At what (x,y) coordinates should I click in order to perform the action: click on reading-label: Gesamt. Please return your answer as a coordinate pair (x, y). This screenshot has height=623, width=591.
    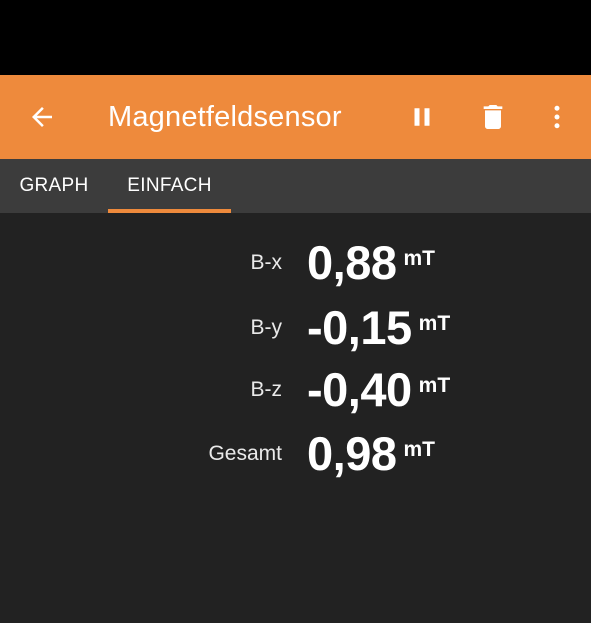
    Looking at the image, I should click on (245, 453).